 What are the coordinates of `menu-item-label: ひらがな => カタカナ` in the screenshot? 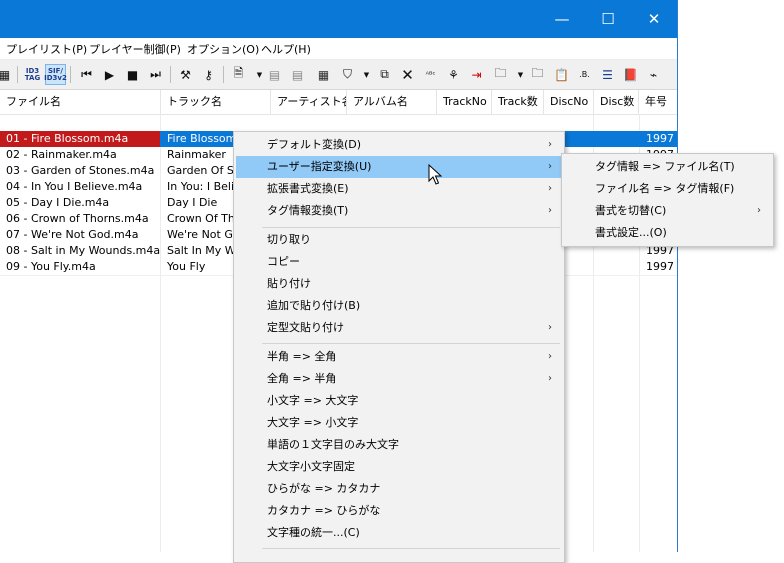 It's located at (324, 488).